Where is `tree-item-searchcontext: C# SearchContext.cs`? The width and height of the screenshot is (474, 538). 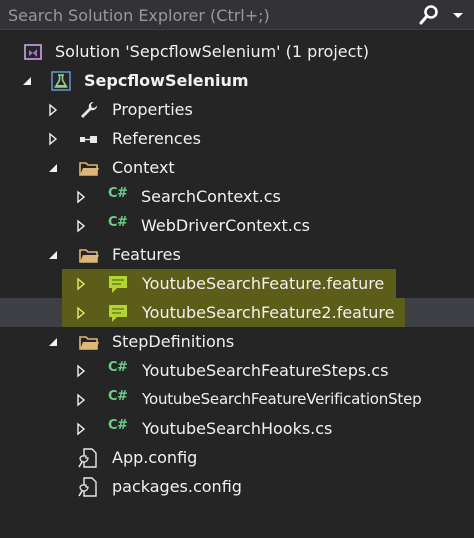
tree-item-searchcontext: C# SearchContext.cs is located at coordinates (237, 196).